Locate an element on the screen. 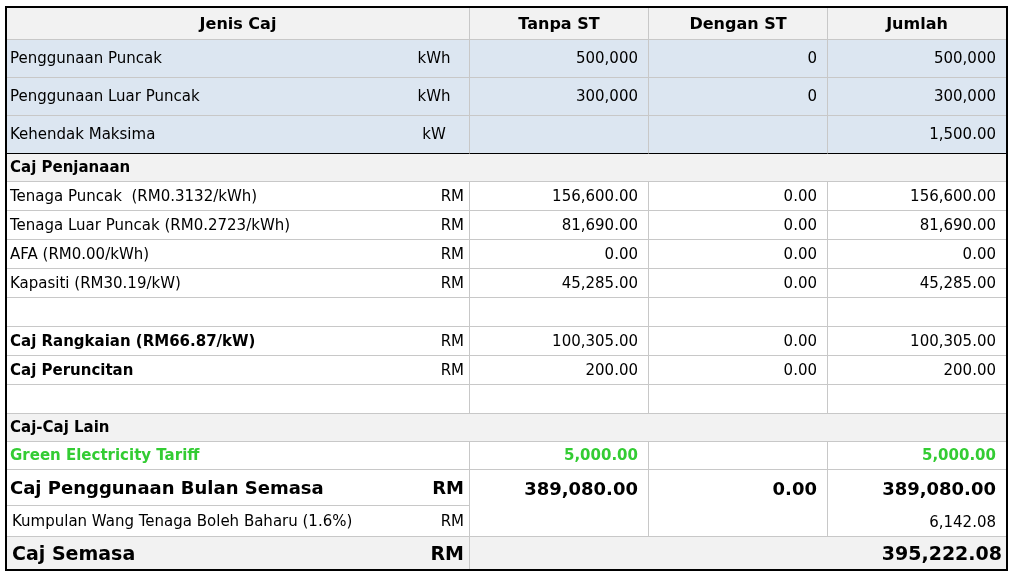  row-label: Green Electricity Tariff is located at coordinates (104, 456).